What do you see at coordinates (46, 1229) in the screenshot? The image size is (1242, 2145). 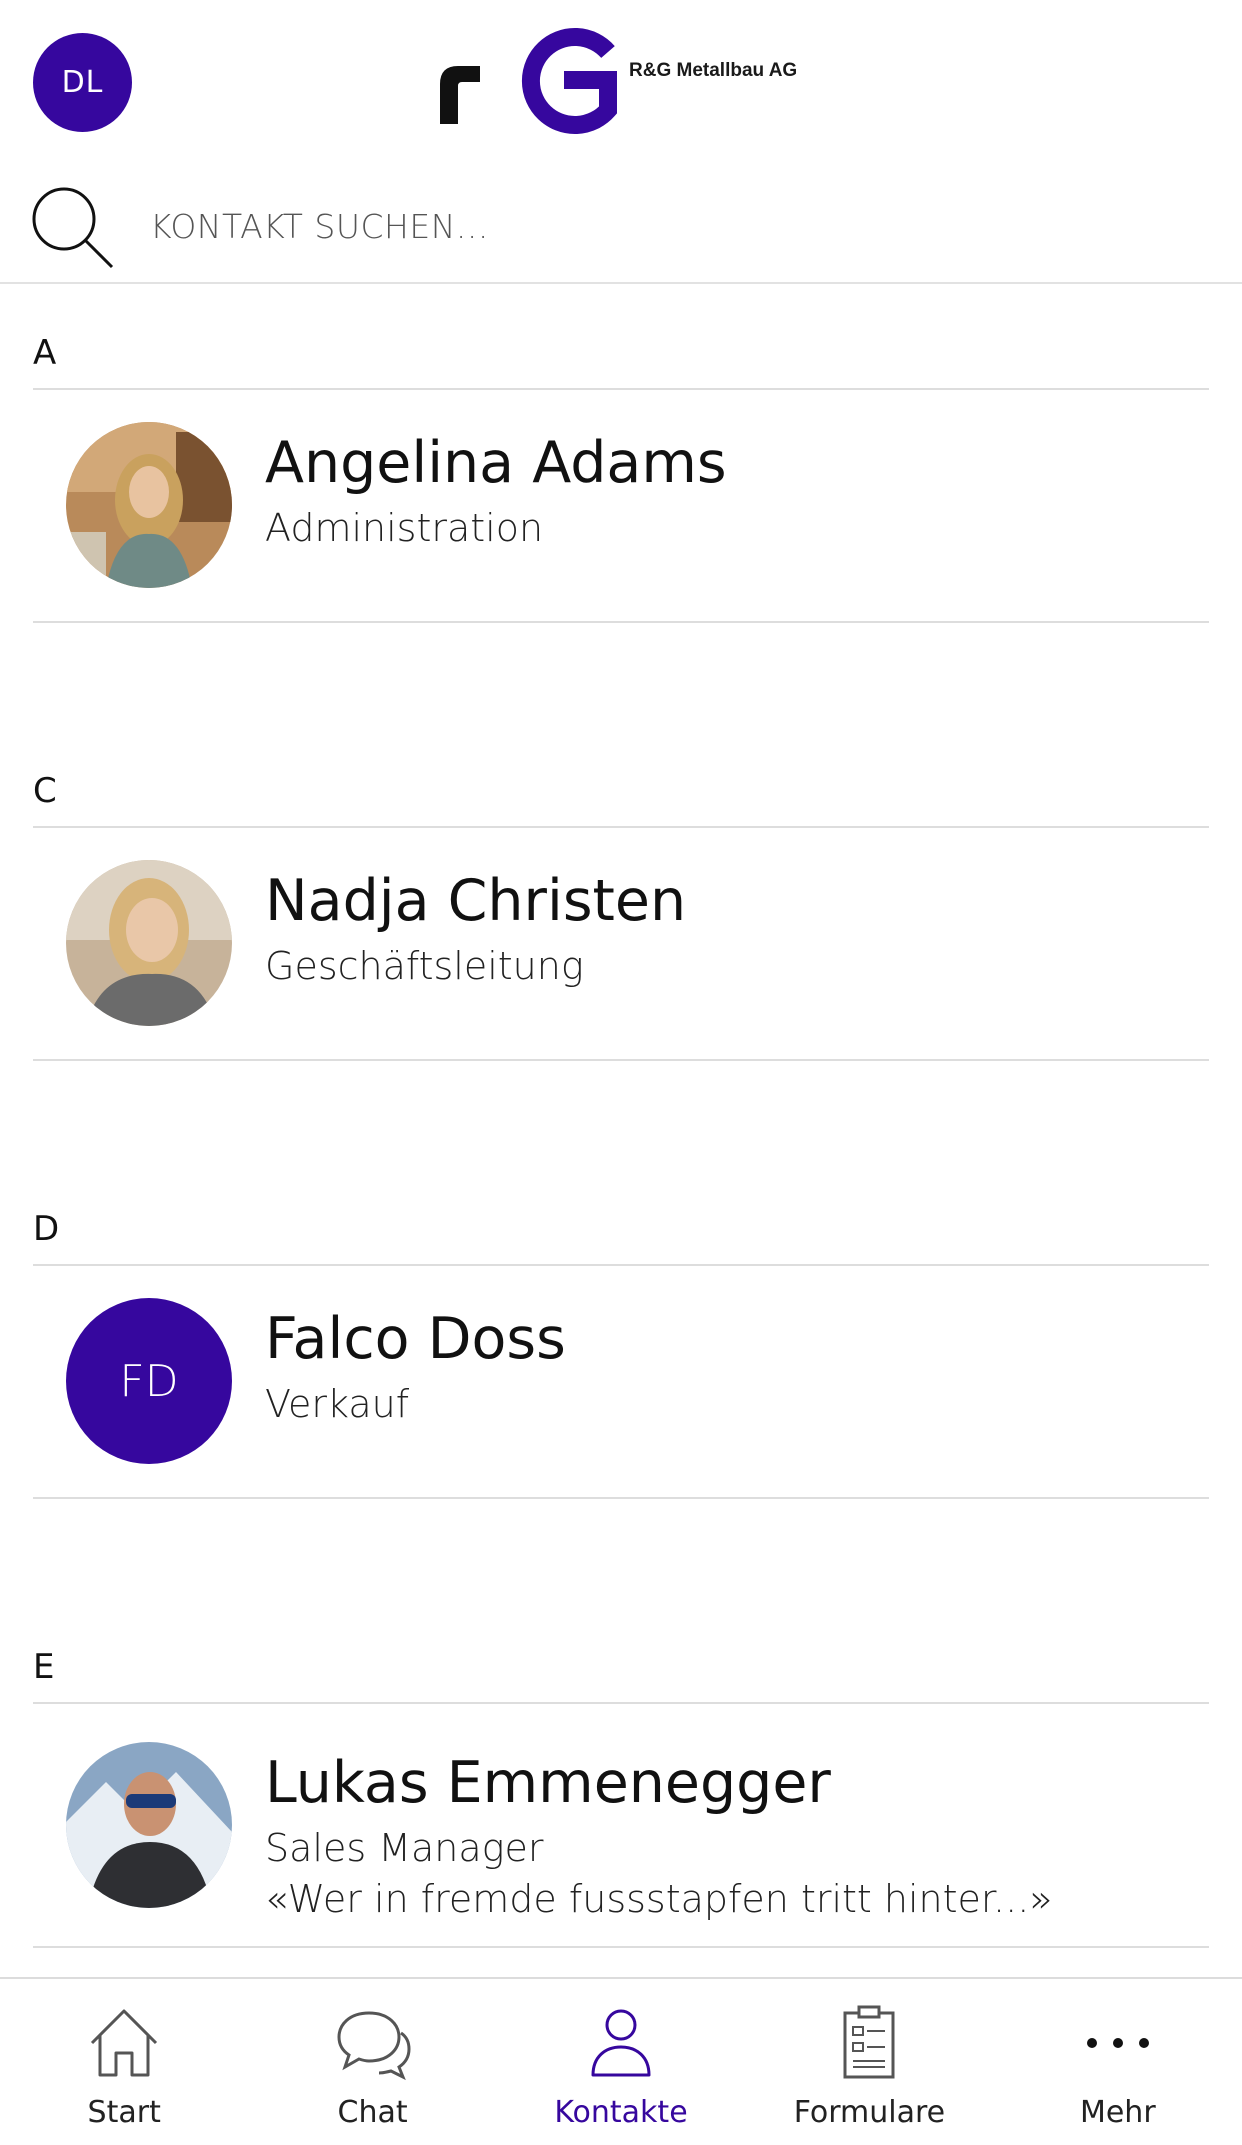 I see `section-letter-d: D` at bounding box center [46, 1229].